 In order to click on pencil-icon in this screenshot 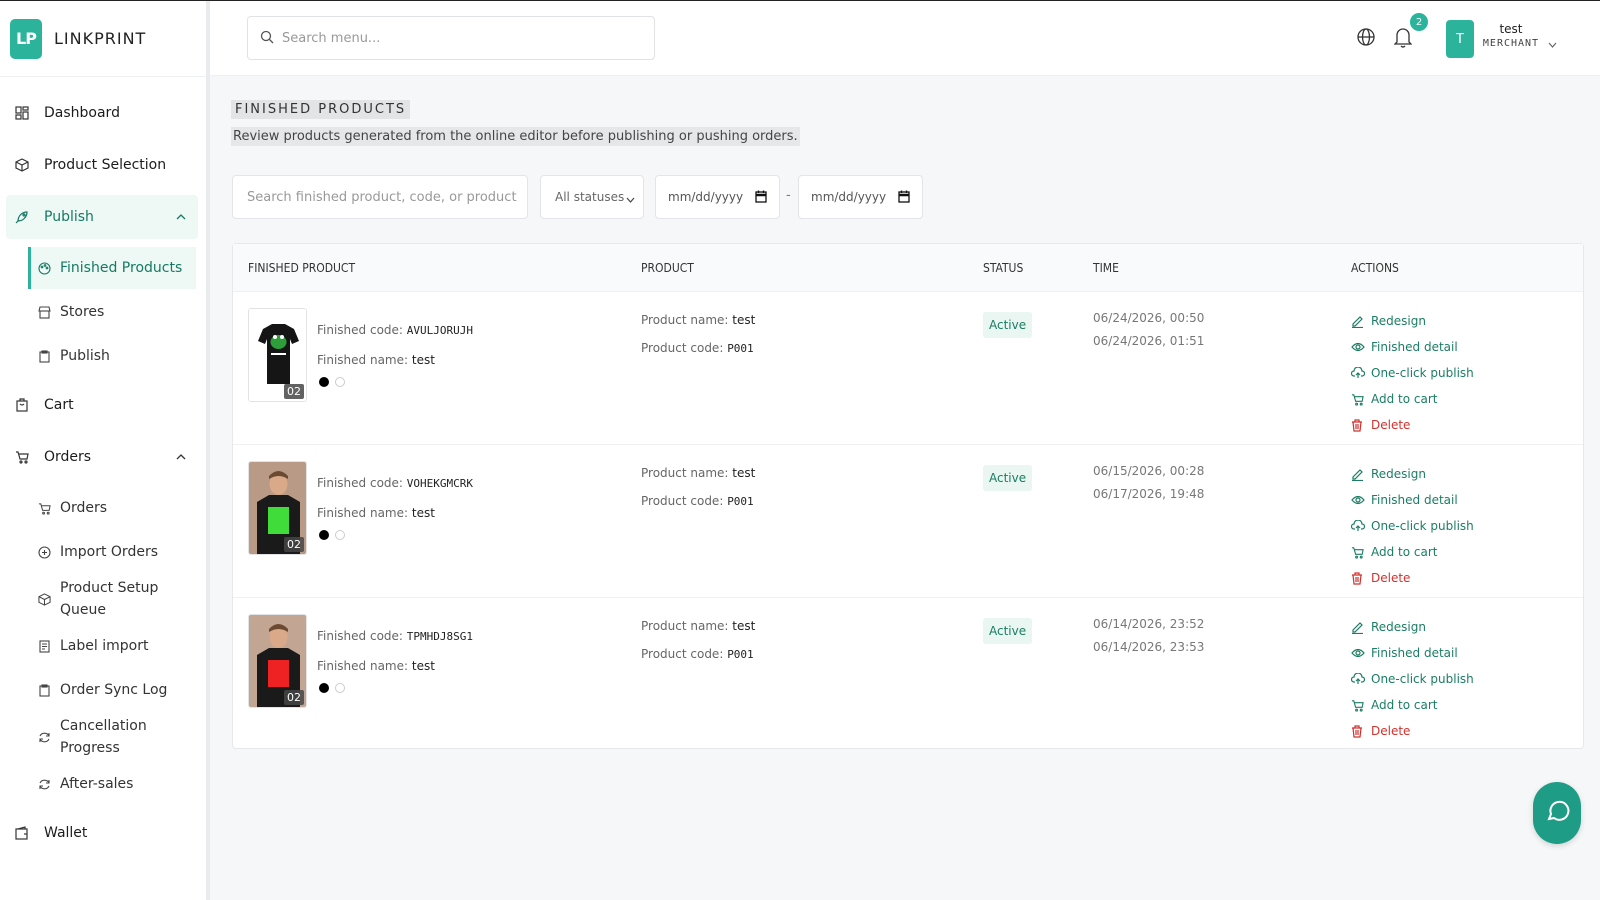, I will do `click(1358, 321)`.